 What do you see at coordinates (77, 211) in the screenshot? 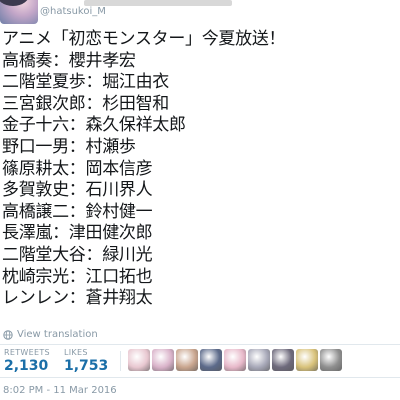
I see `tweet-line: 高橋譲二：鈴村健一` at bounding box center [77, 211].